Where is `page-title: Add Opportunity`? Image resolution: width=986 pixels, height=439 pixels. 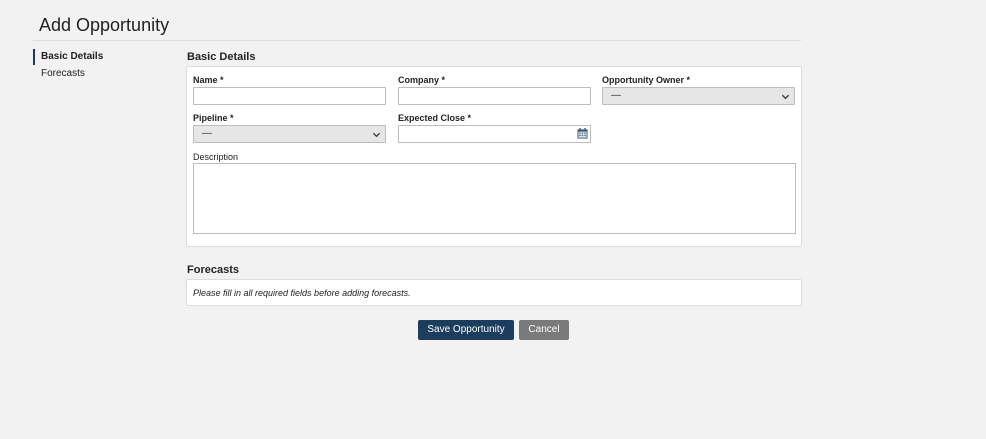 page-title: Add Opportunity is located at coordinates (104, 25).